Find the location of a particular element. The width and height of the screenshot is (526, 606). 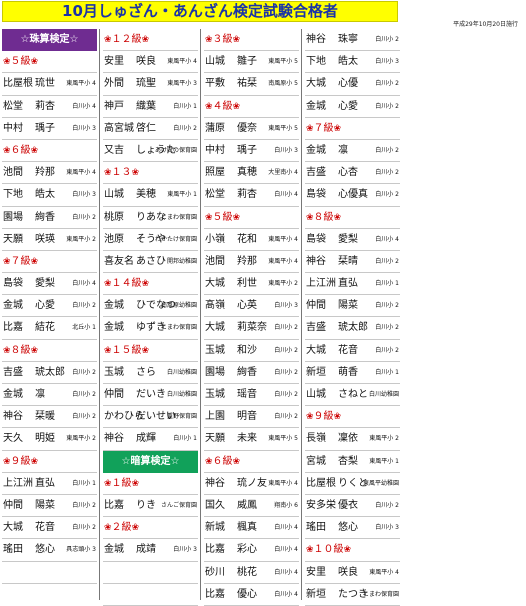

person-row: 金城 心愛 白川小 2 is located at coordinates (352, 107).